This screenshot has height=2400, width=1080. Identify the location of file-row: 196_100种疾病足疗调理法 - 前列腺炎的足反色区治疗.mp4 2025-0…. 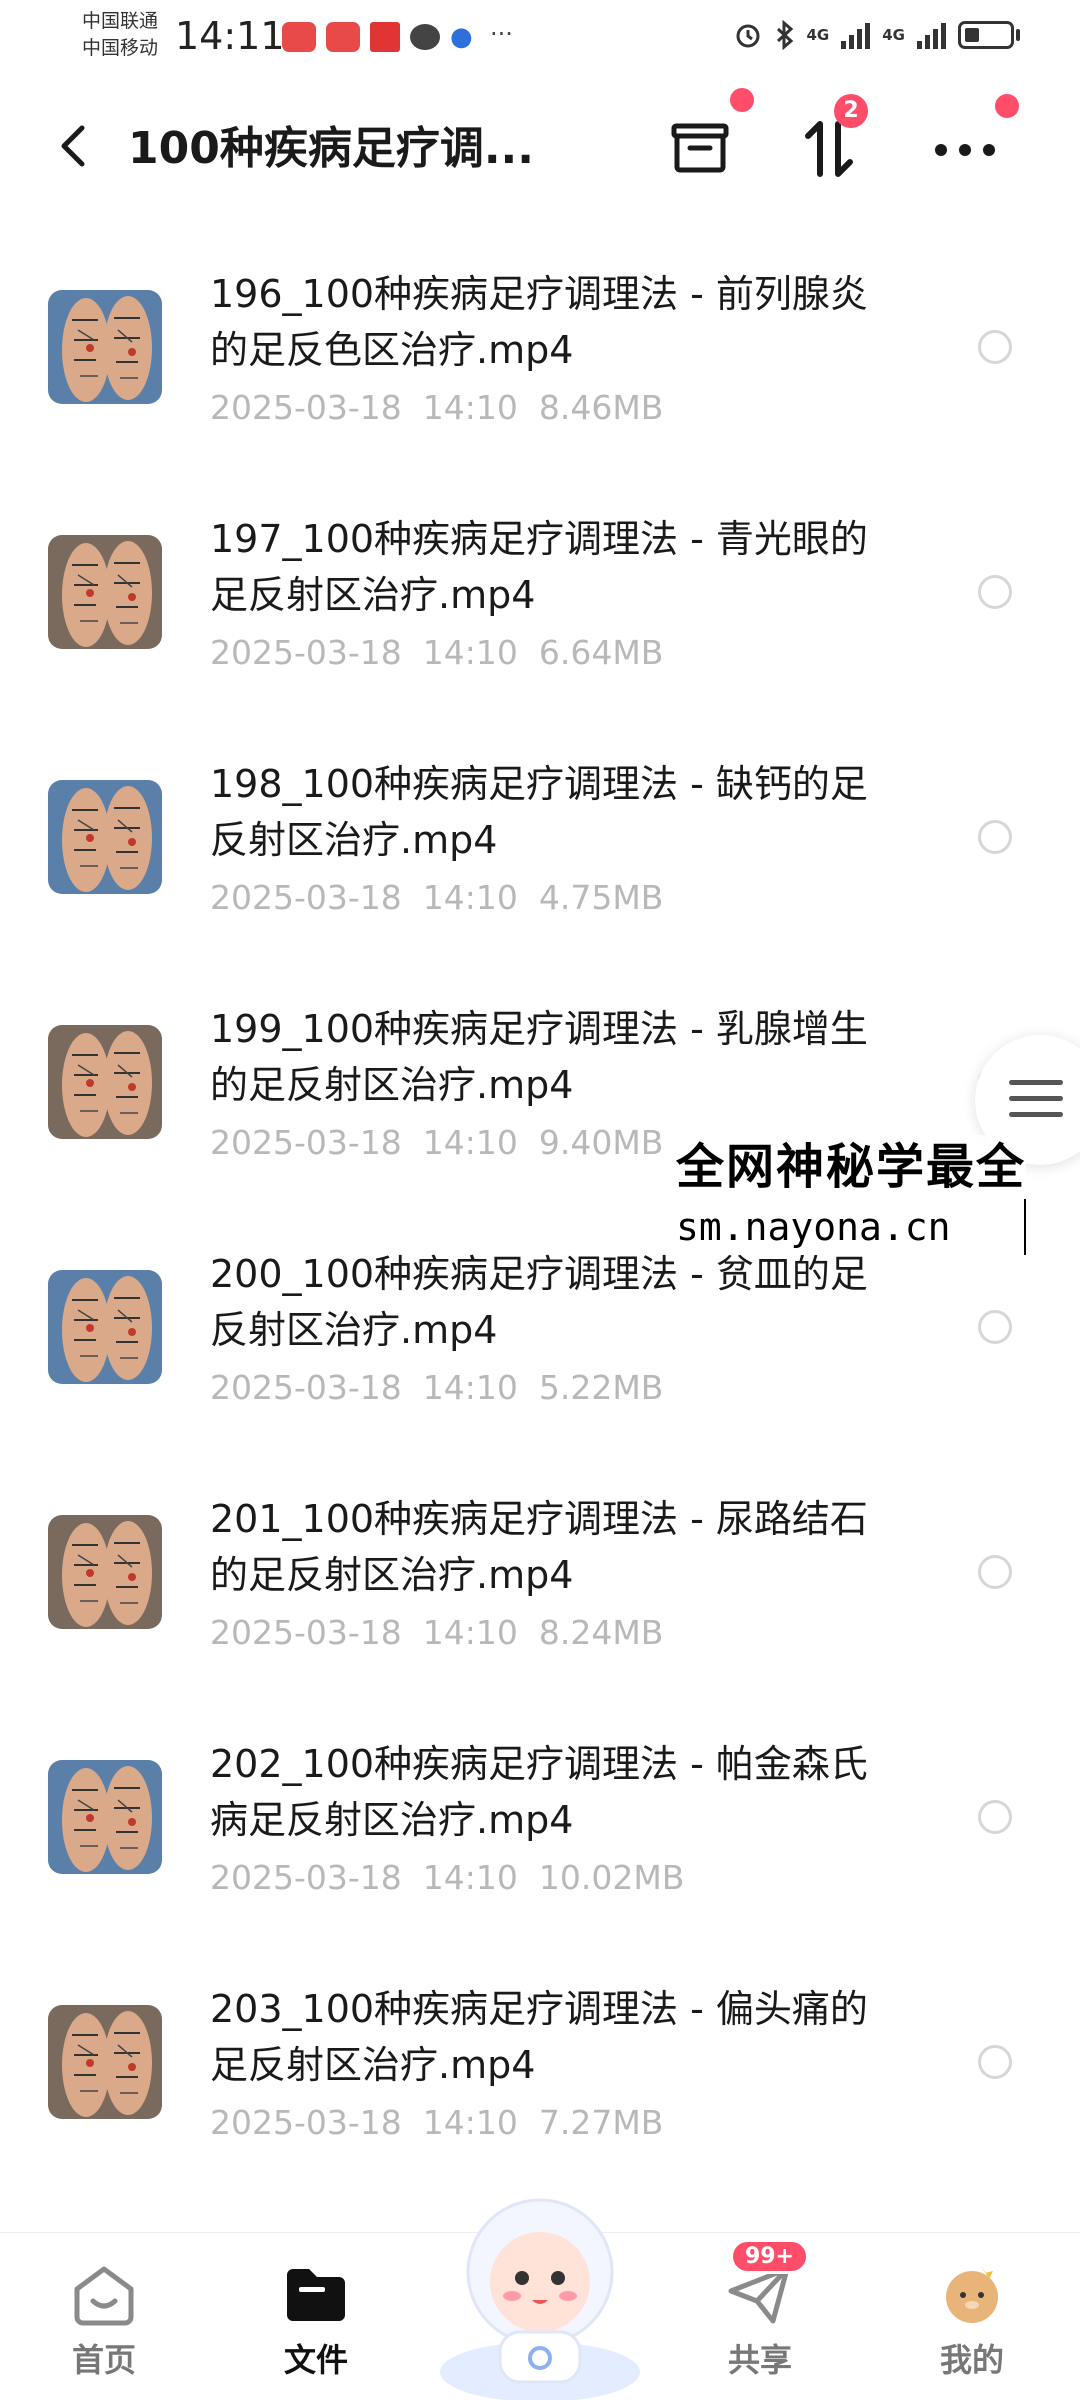
(540, 332).